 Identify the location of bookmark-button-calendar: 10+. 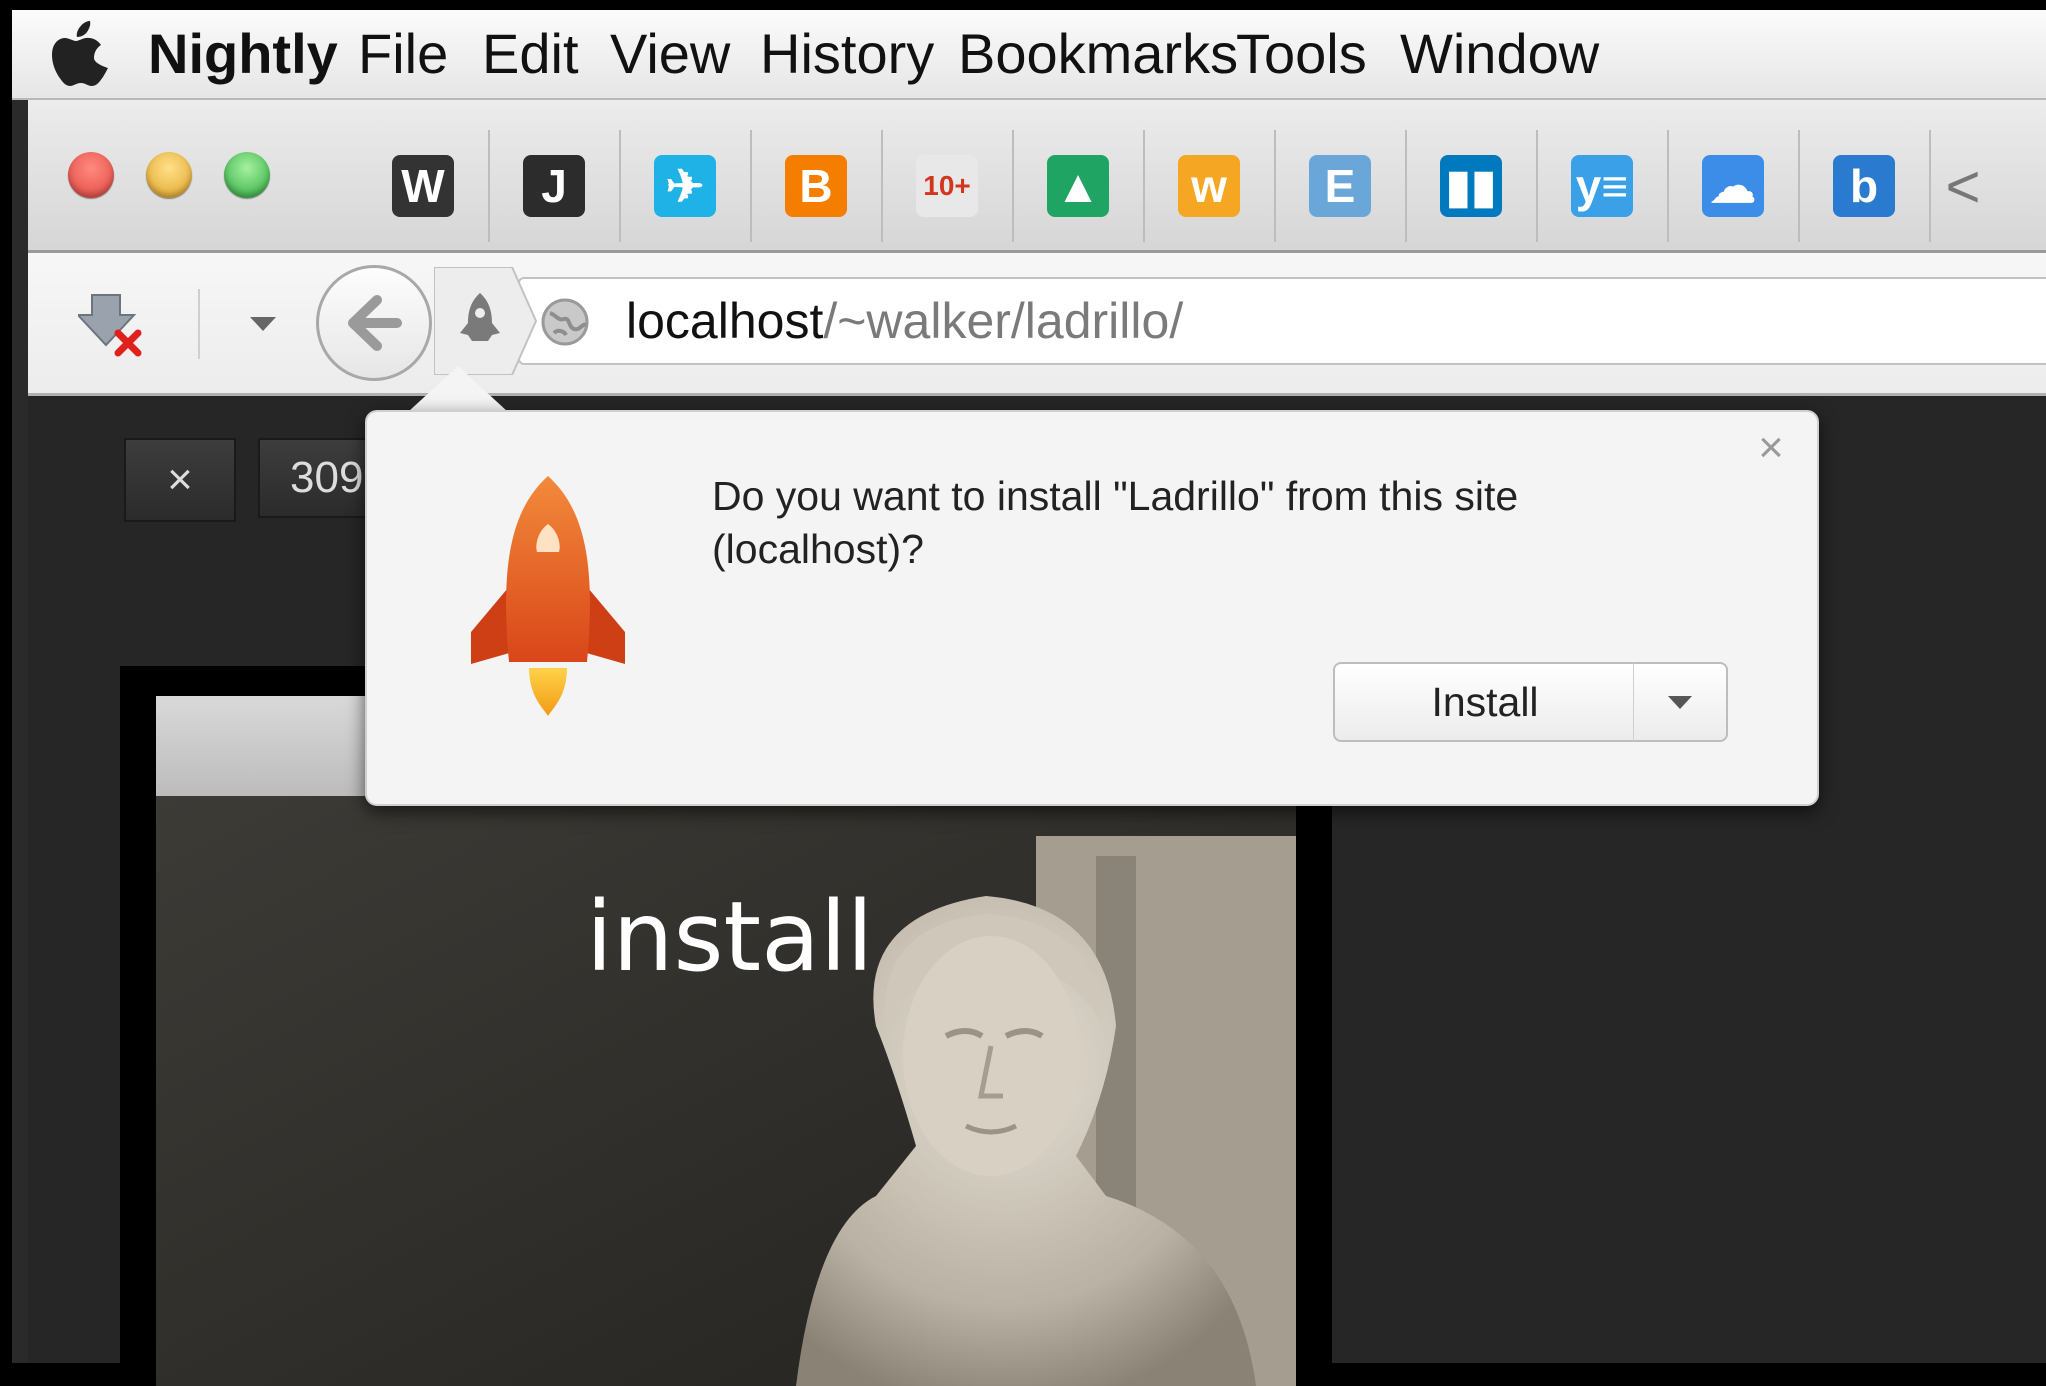
(948, 186).